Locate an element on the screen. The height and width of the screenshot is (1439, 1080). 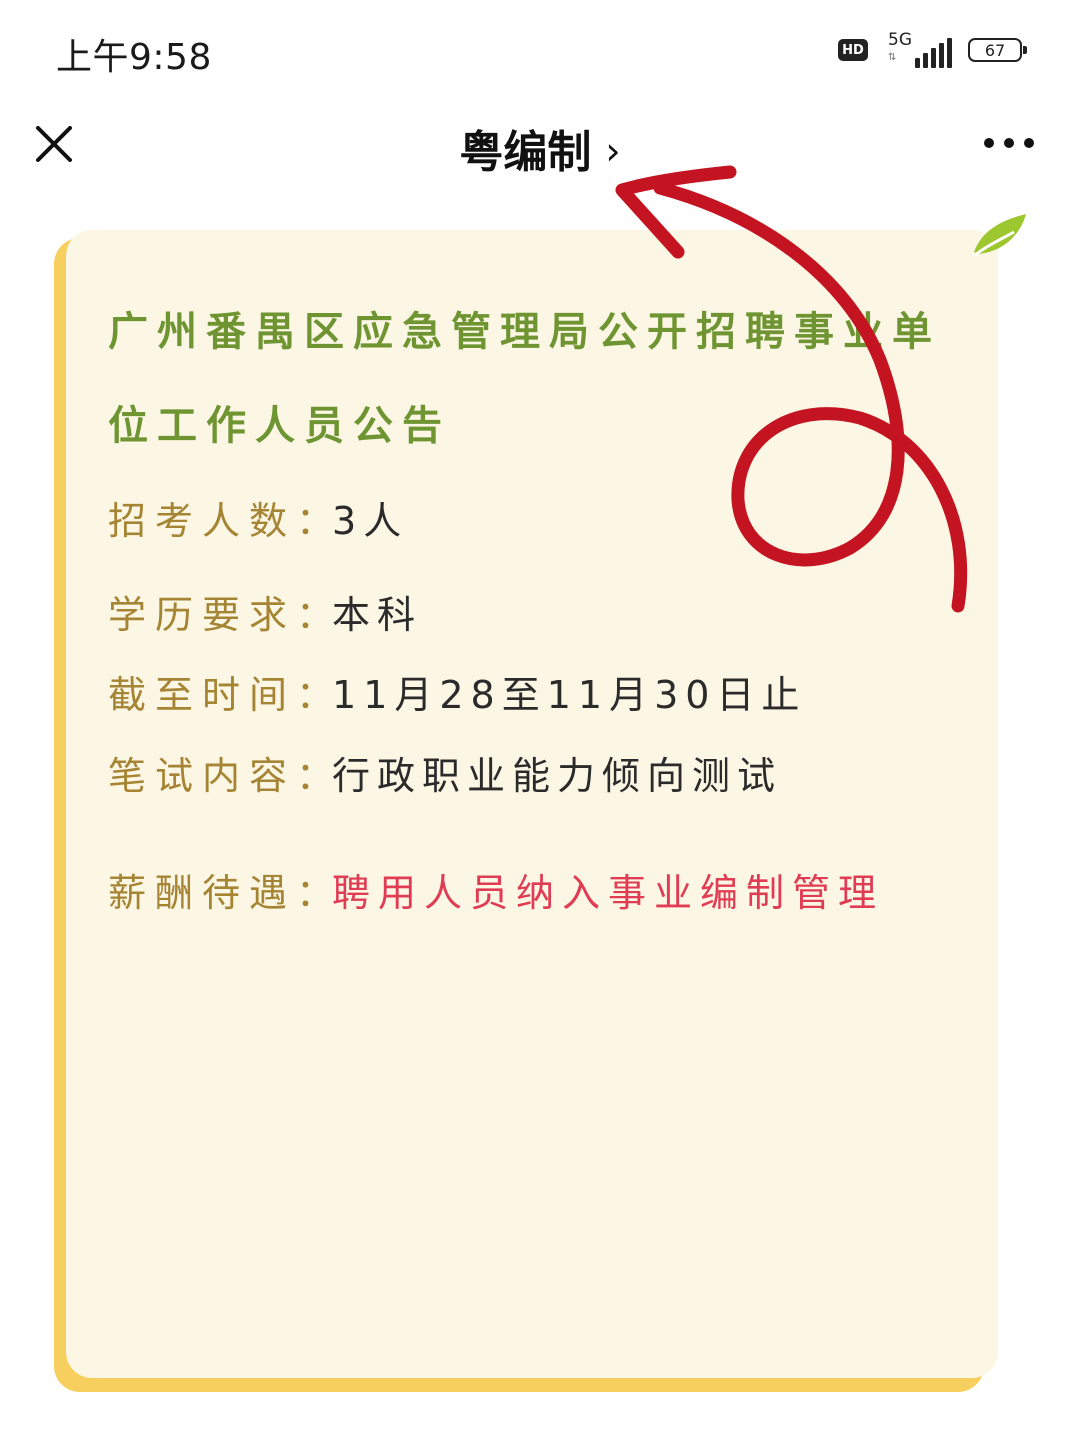
battery-level: 67 is located at coordinates (995, 50).